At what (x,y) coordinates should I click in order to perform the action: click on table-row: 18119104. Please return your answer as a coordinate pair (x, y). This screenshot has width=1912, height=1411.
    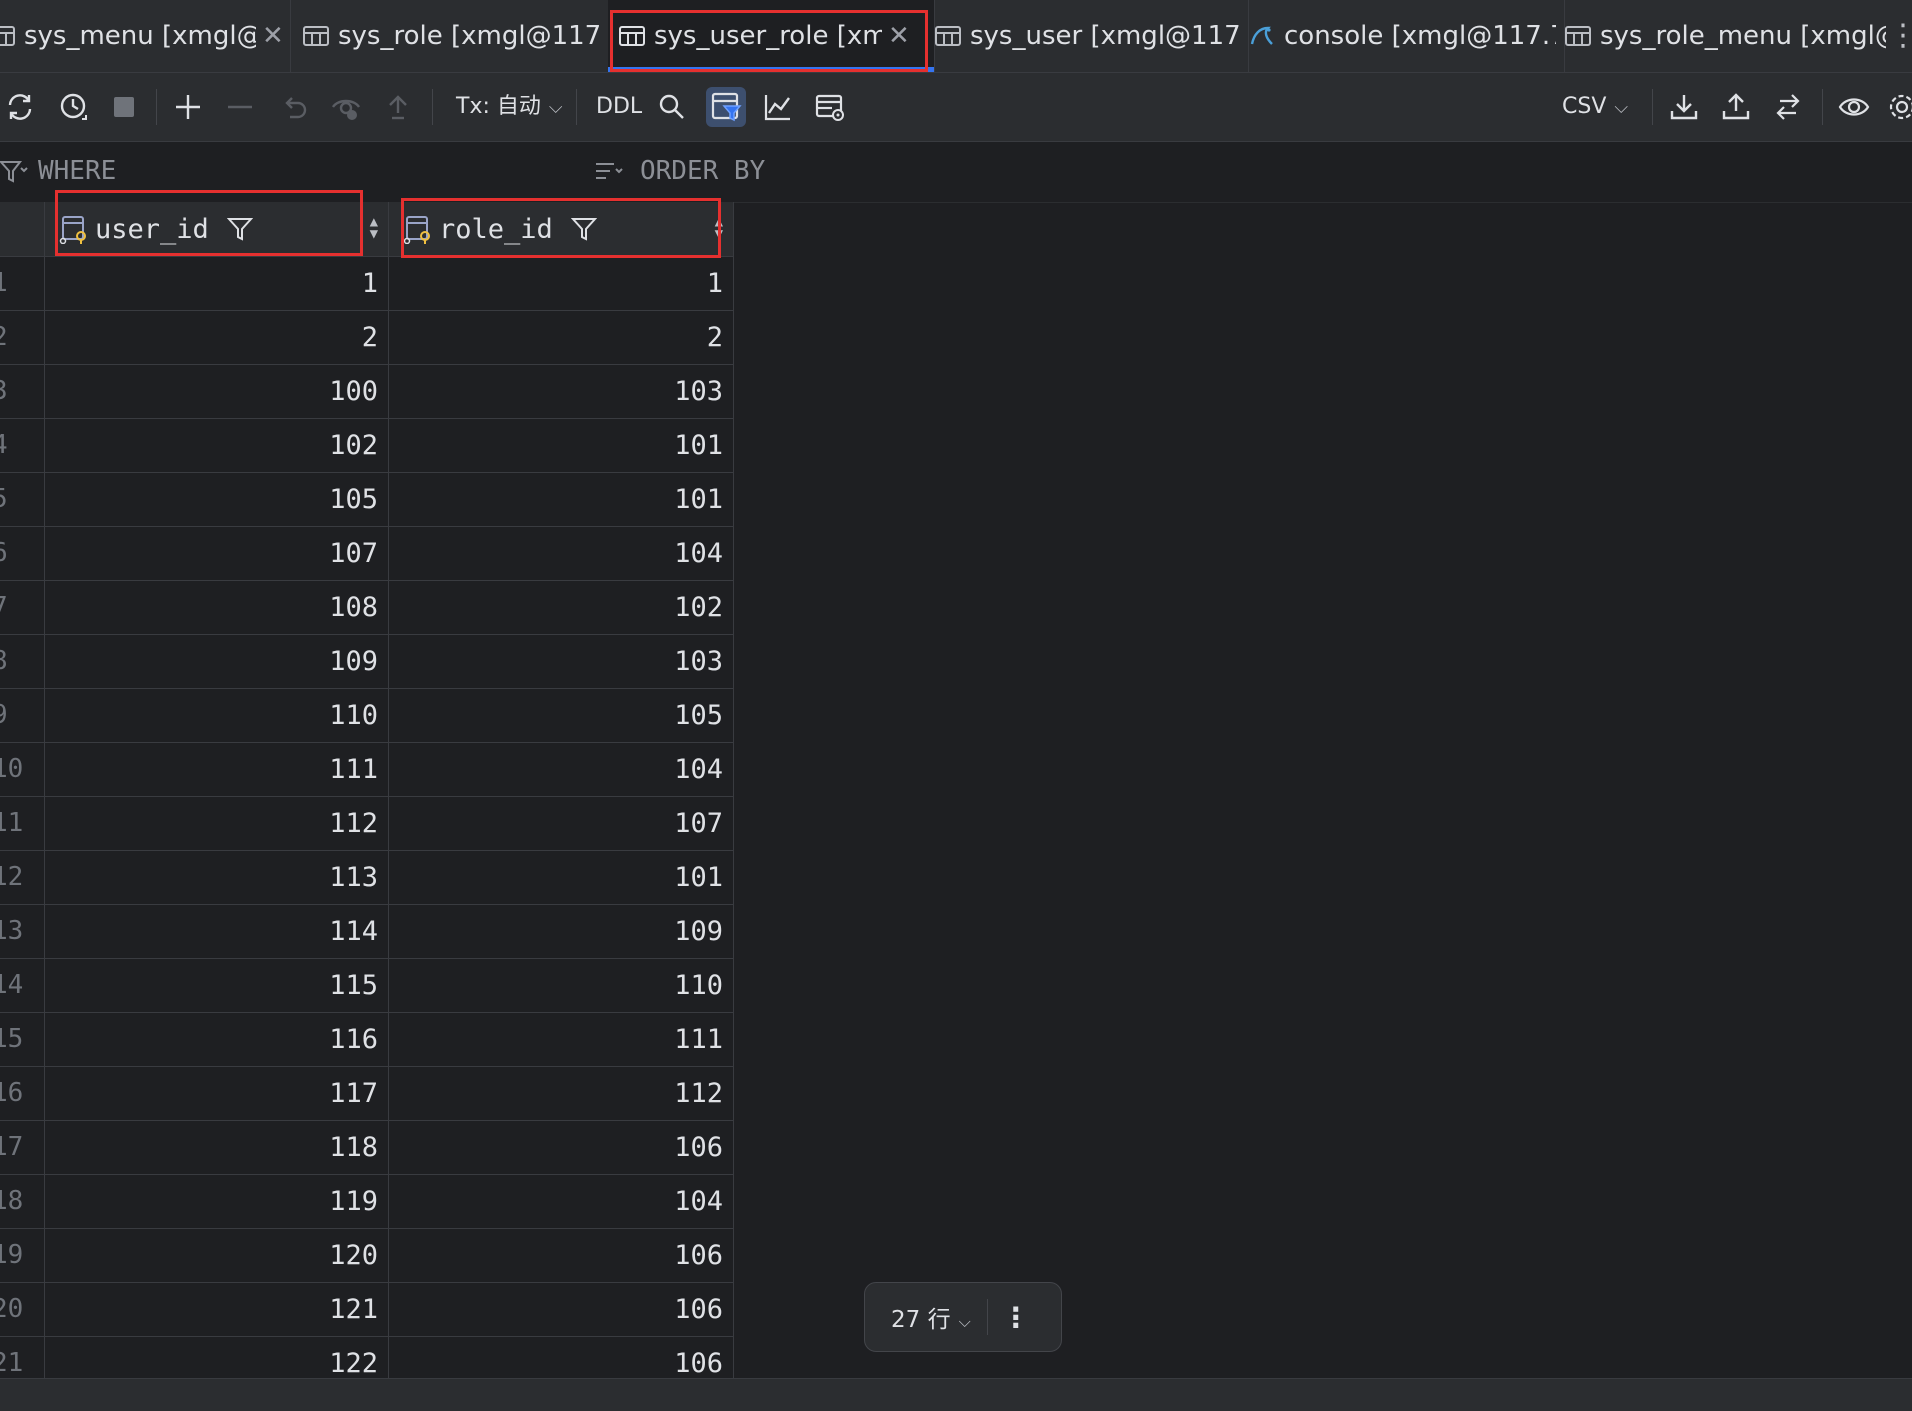
    Looking at the image, I should click on (367, 1202).